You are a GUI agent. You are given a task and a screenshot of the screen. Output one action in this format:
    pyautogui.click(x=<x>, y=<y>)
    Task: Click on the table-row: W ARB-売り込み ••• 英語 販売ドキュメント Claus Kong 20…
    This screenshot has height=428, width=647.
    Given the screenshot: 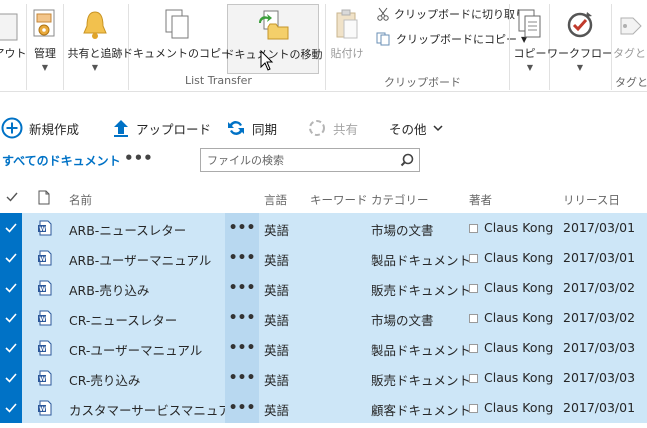 What is the action you would take?
    pyautogui.click(x=323, y=288)
    